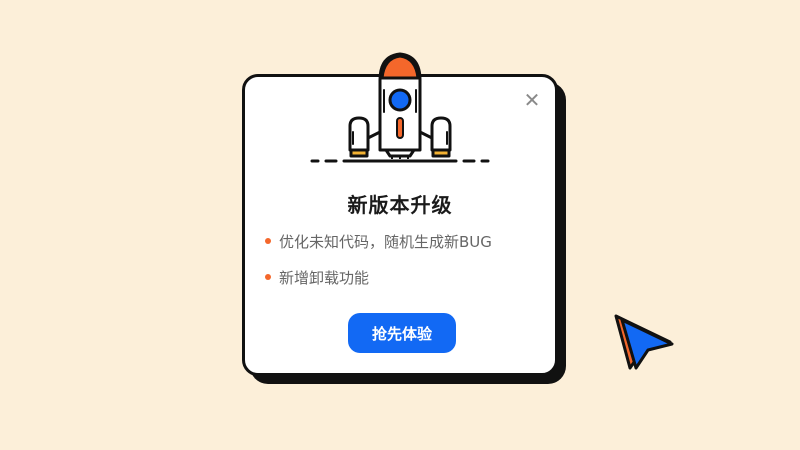 The width and height of the screenshot is (800, 450). I want to click on rocket-icon, so click(400, 107).